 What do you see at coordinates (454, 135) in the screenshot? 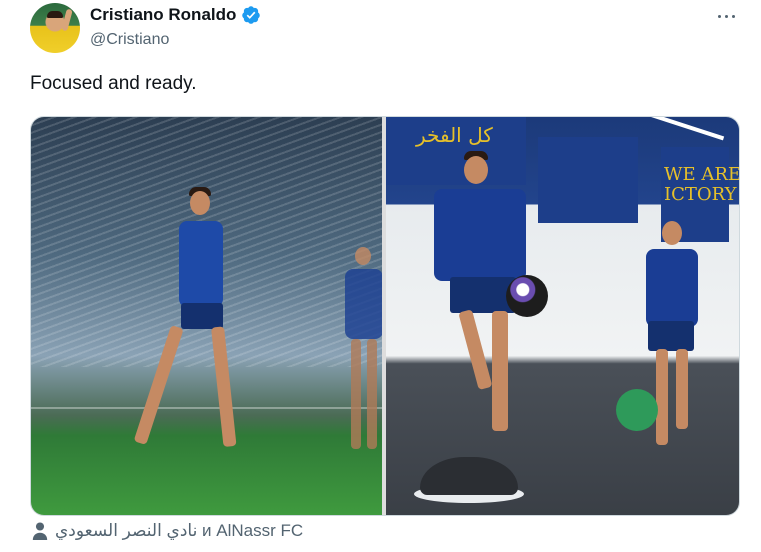
I see `gym-banner-text: كل الفخر` at bounding box center [454, 135].